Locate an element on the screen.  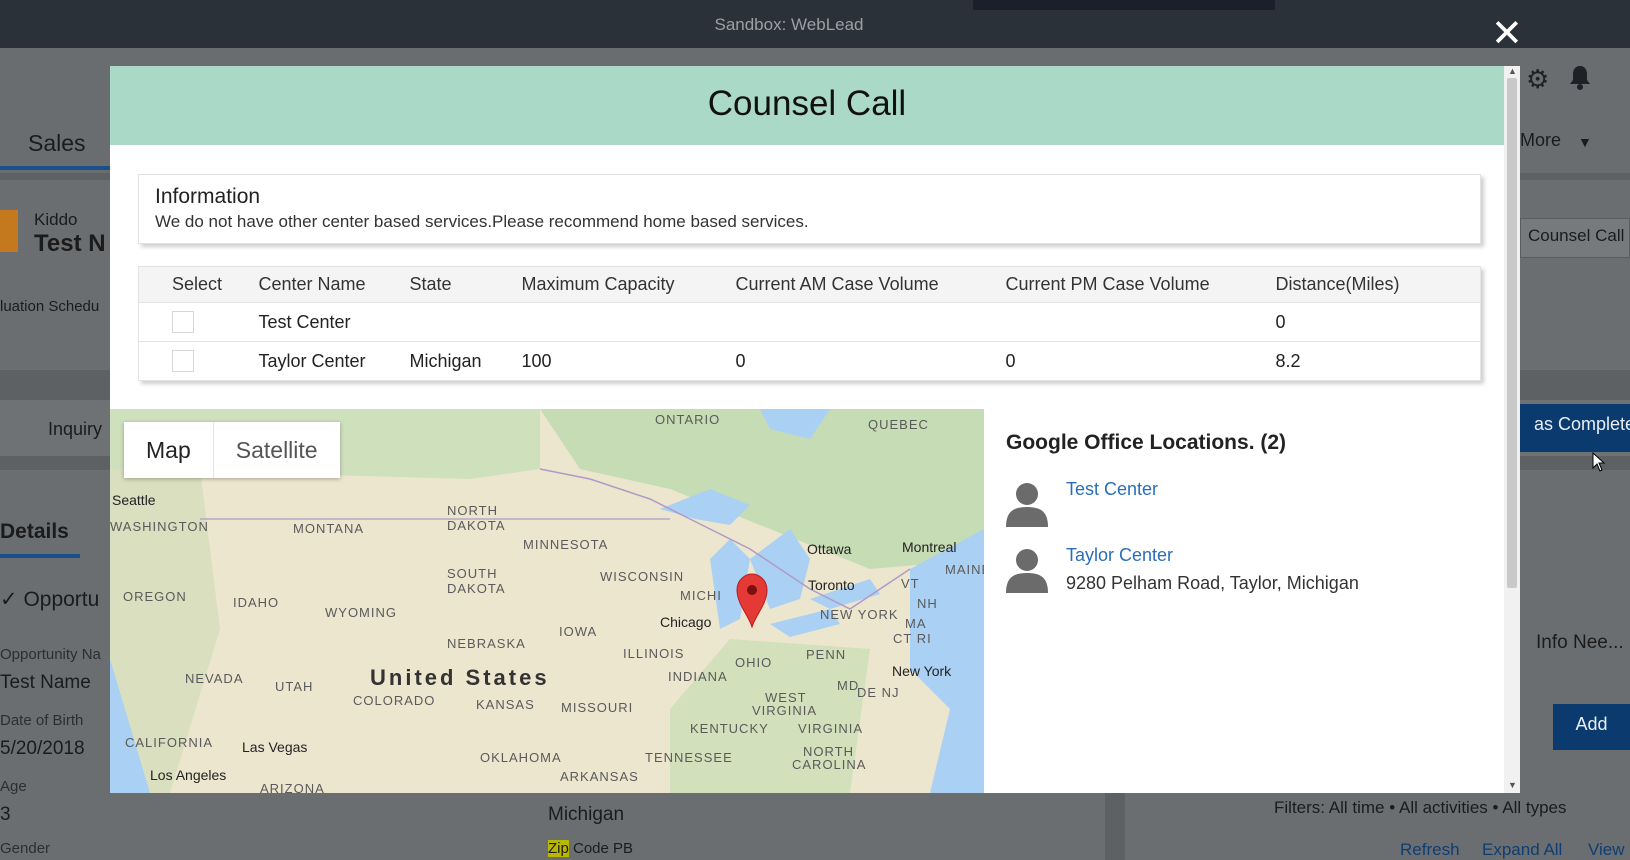
modal-header: Counsel Call is located at coordinates (807, 105).